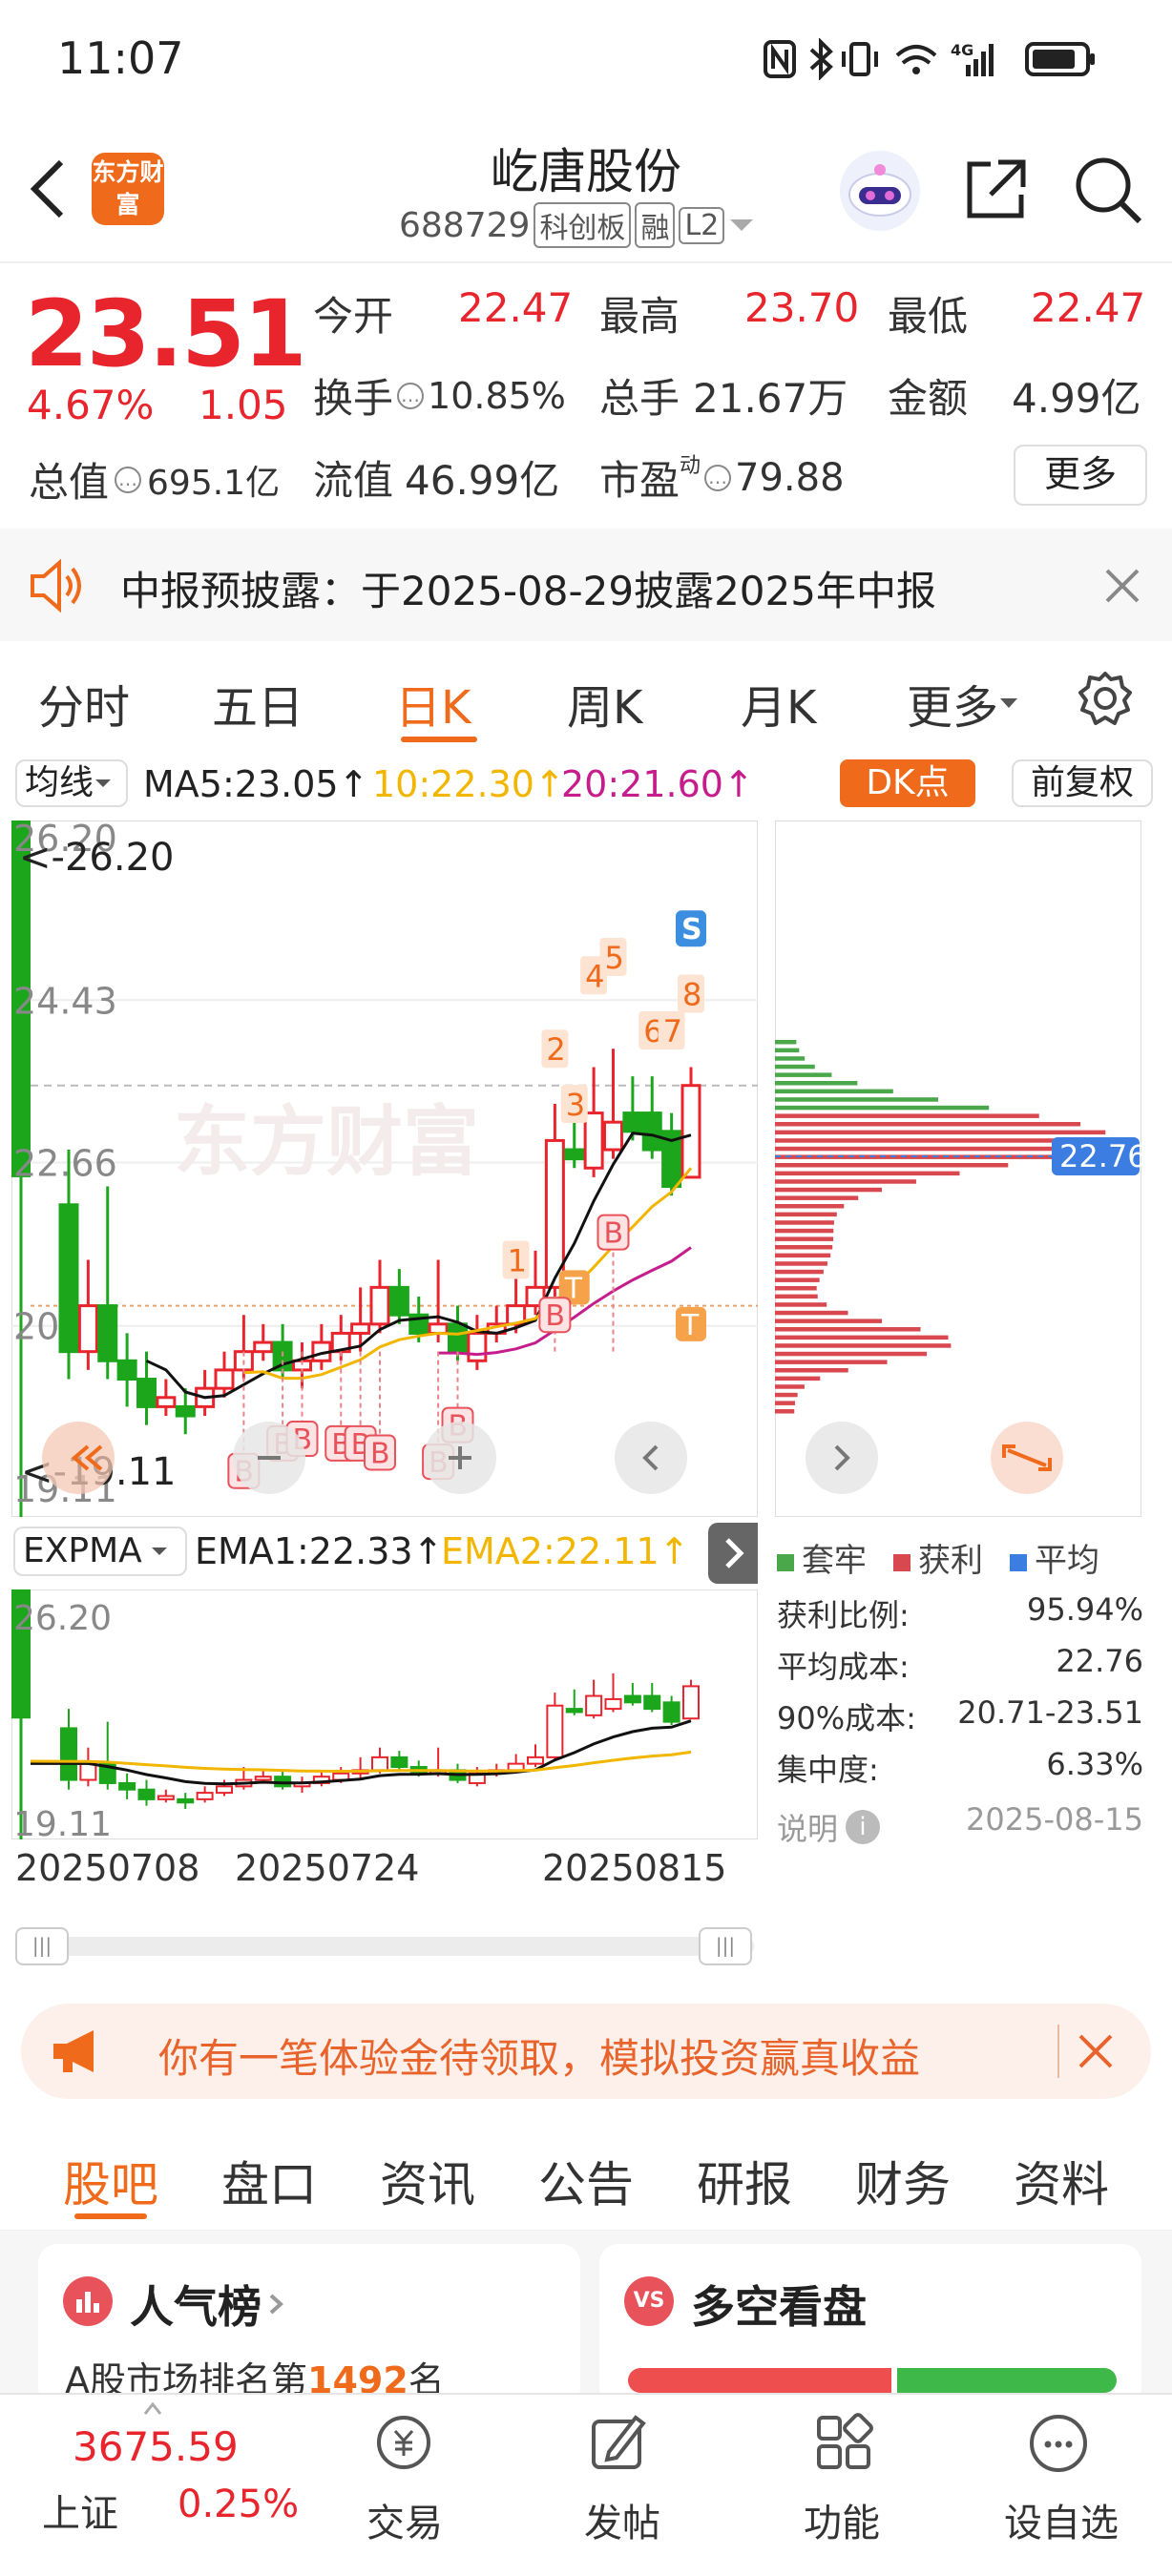  I want to click on chevron-right-icon, so click(842, 1458).